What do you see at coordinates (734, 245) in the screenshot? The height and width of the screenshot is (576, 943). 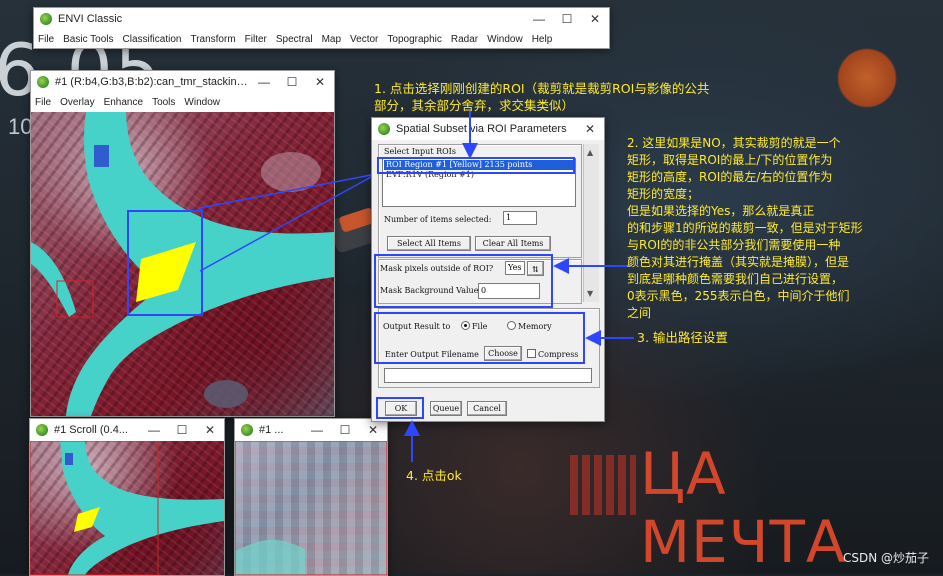 I see `annotation-line: 与ROI的的非公共部分我们需要使用一种` at bounding box center [734, 245].